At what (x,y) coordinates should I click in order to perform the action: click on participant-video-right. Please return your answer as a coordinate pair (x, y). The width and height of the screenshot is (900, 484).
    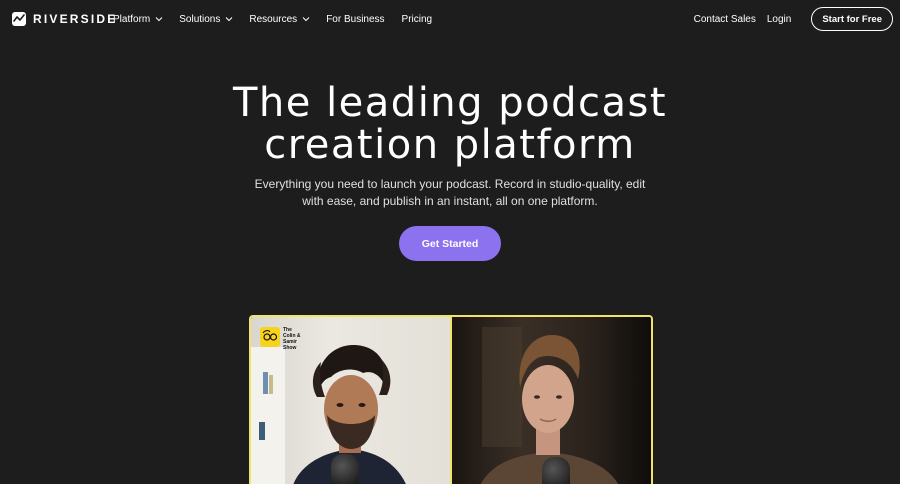
    Looking at the image, I should click on (551, 400).